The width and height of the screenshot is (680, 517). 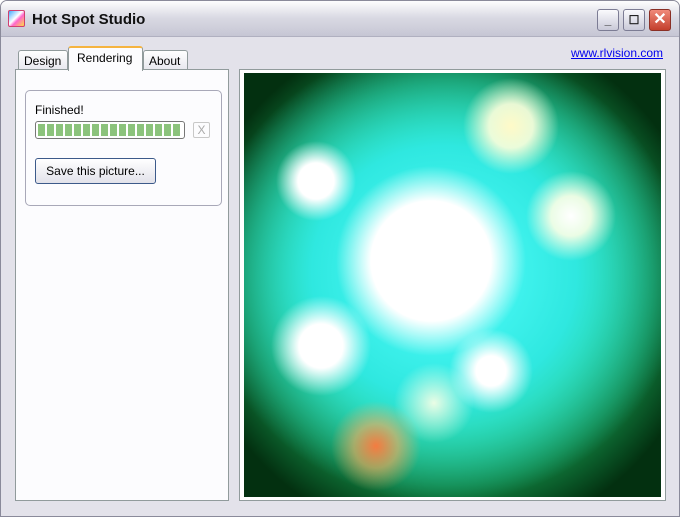 I want to click on minimize-button: _, so click(x=608, y=20).